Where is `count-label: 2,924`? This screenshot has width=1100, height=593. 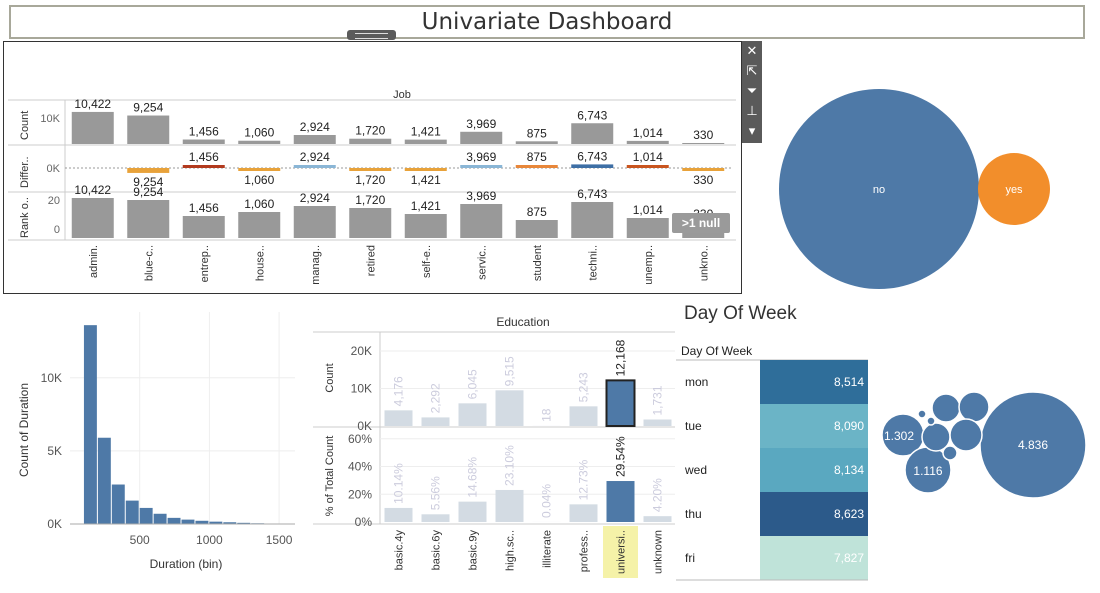 count-label: 2,924 is located at coordinates (315, 127).